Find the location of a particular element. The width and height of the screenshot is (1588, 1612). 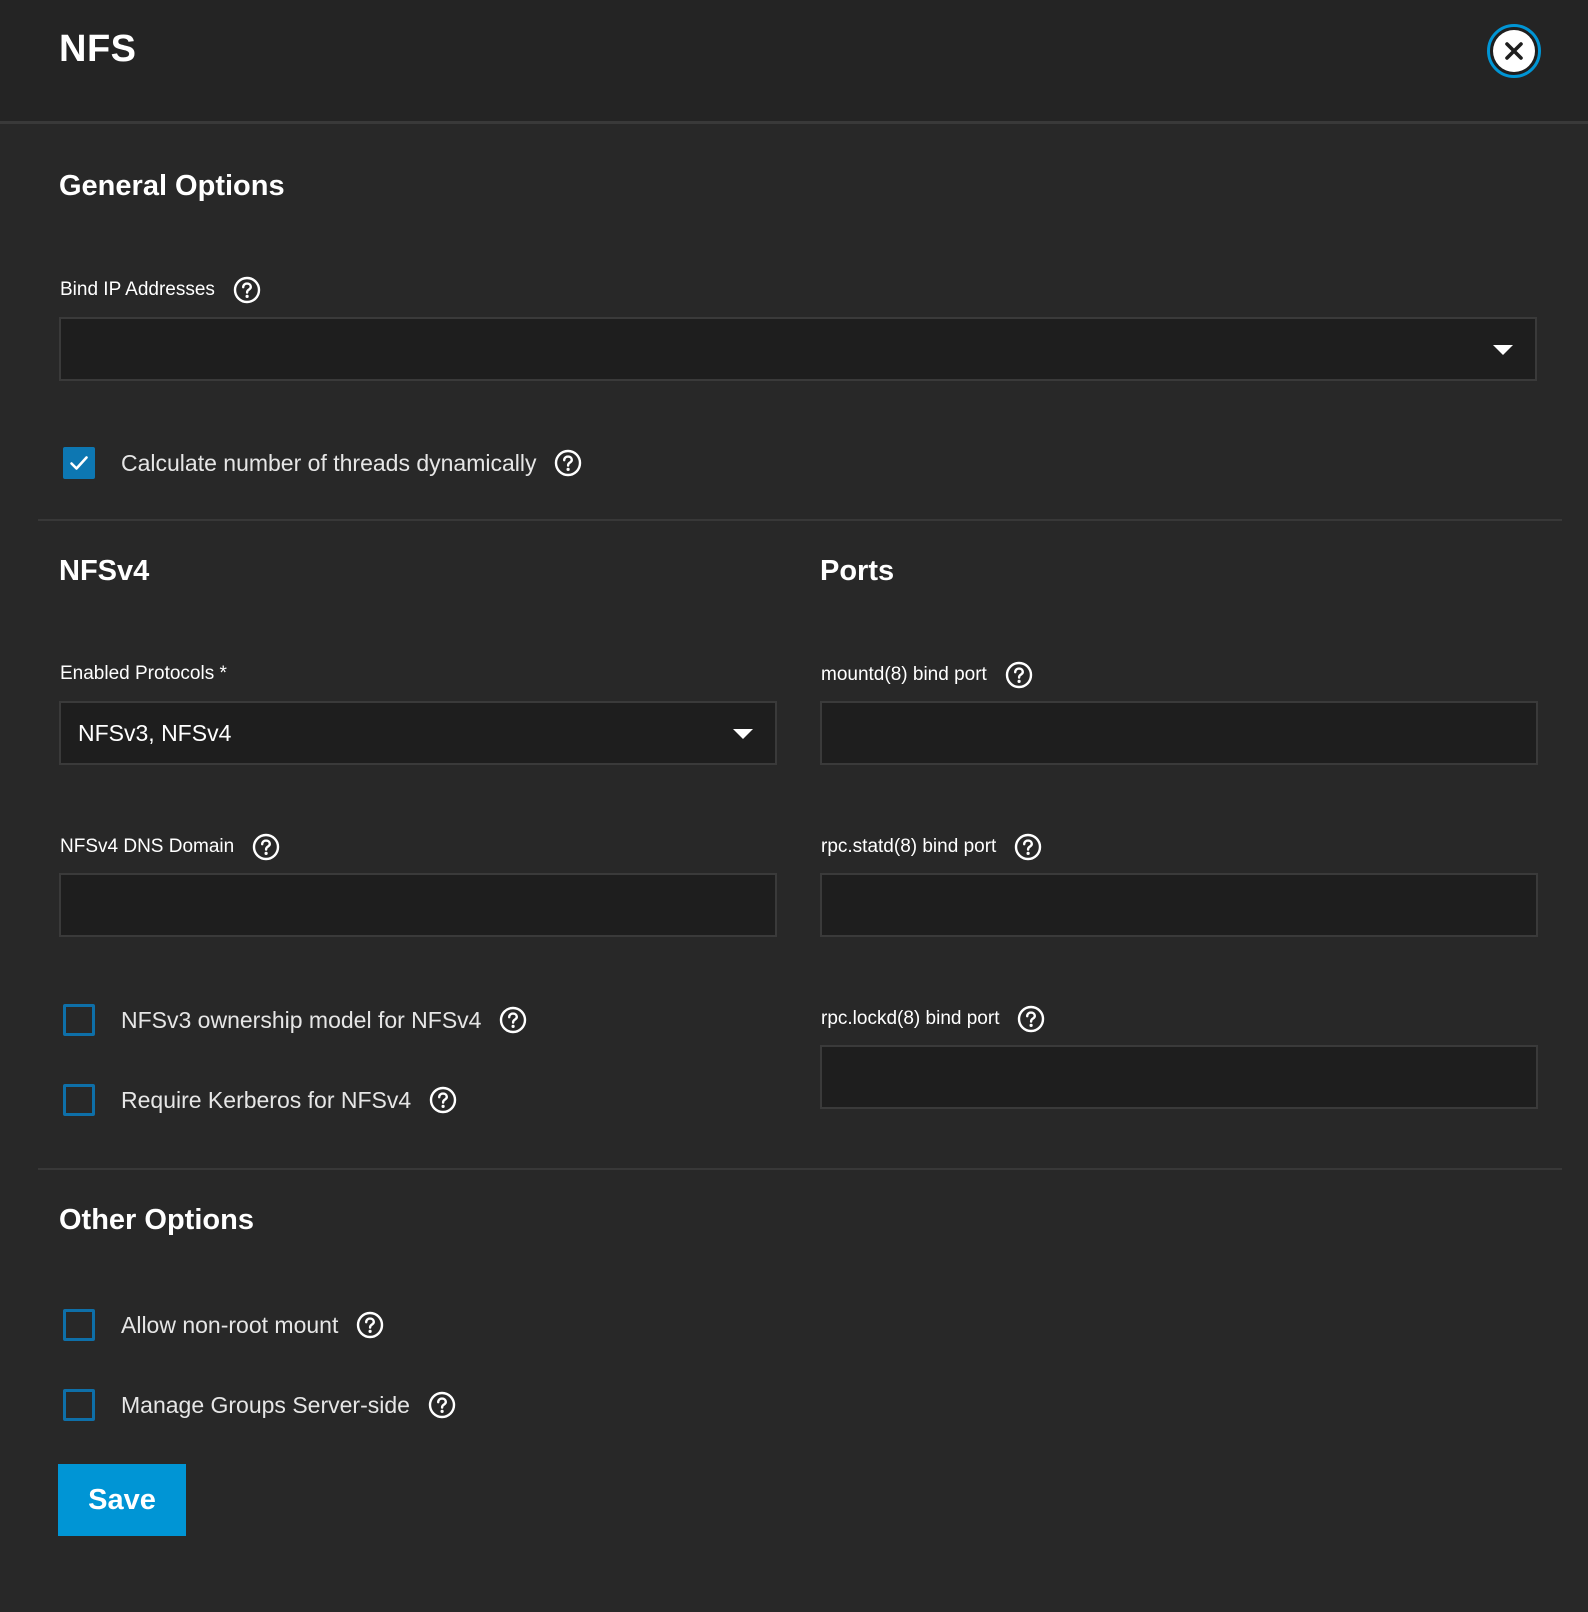

threads-label: Calculate number of threads dynamically is located at coordinates (329, 462).